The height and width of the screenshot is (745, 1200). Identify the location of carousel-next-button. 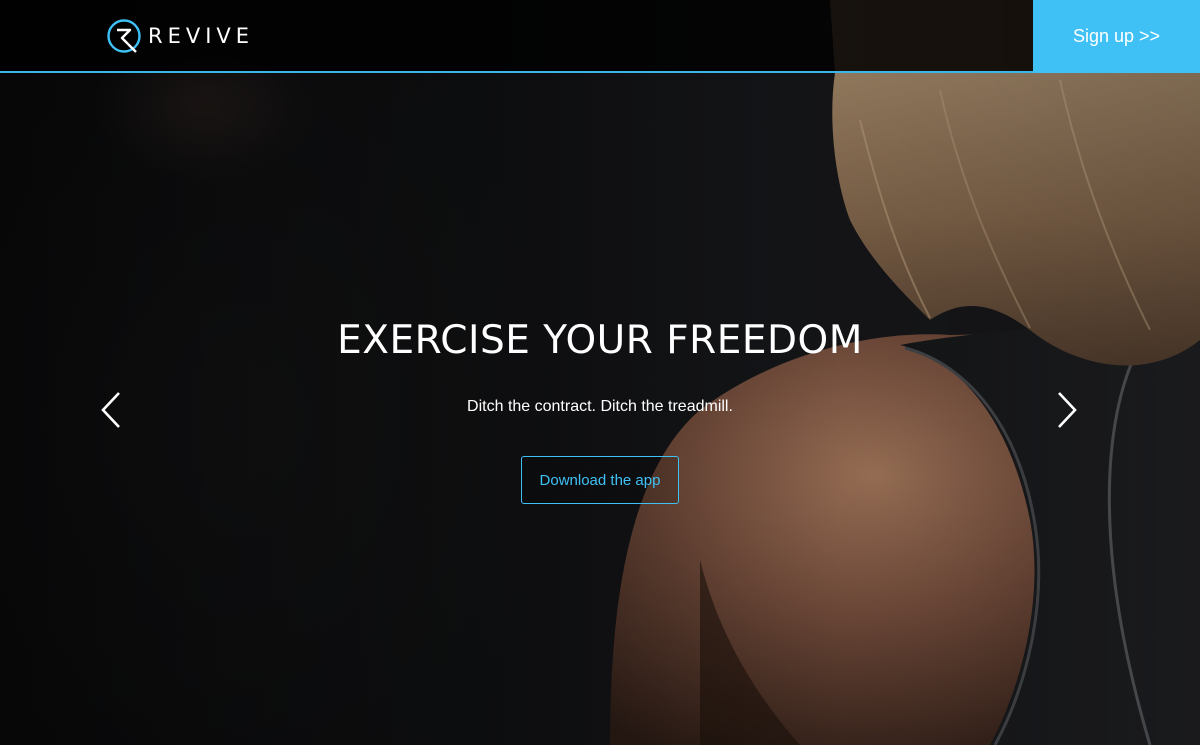
(1067, 410).